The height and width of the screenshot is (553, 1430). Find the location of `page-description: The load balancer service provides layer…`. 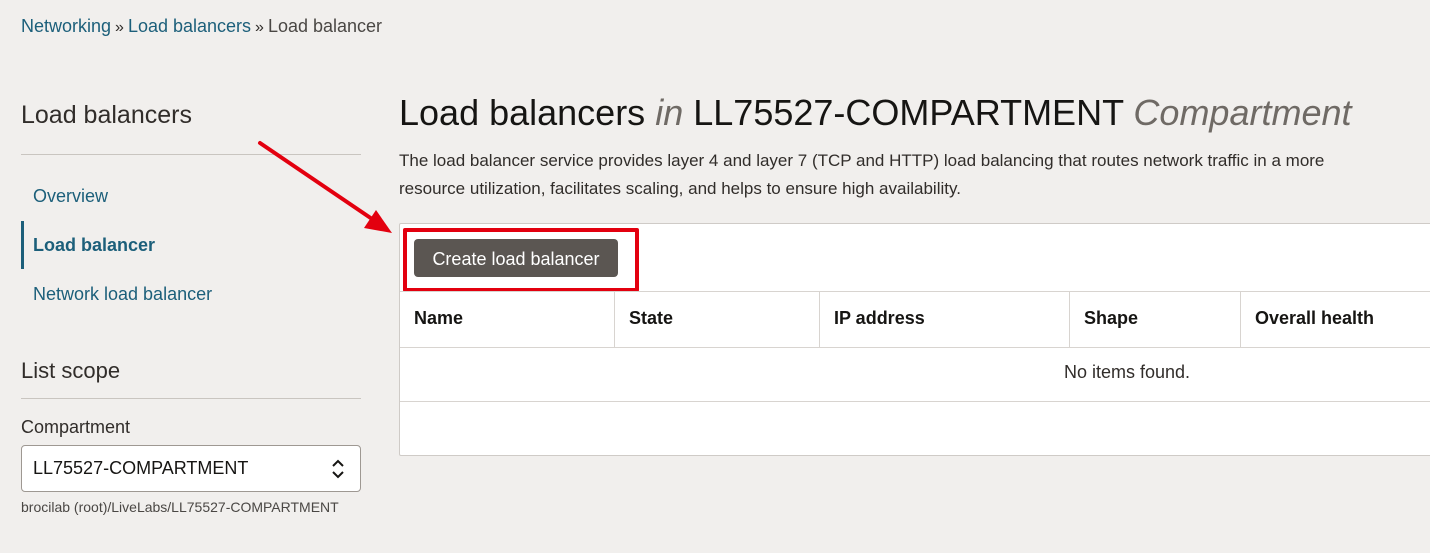

page-description: The load balancer service provides layer… is located at coordinates (914, 175).